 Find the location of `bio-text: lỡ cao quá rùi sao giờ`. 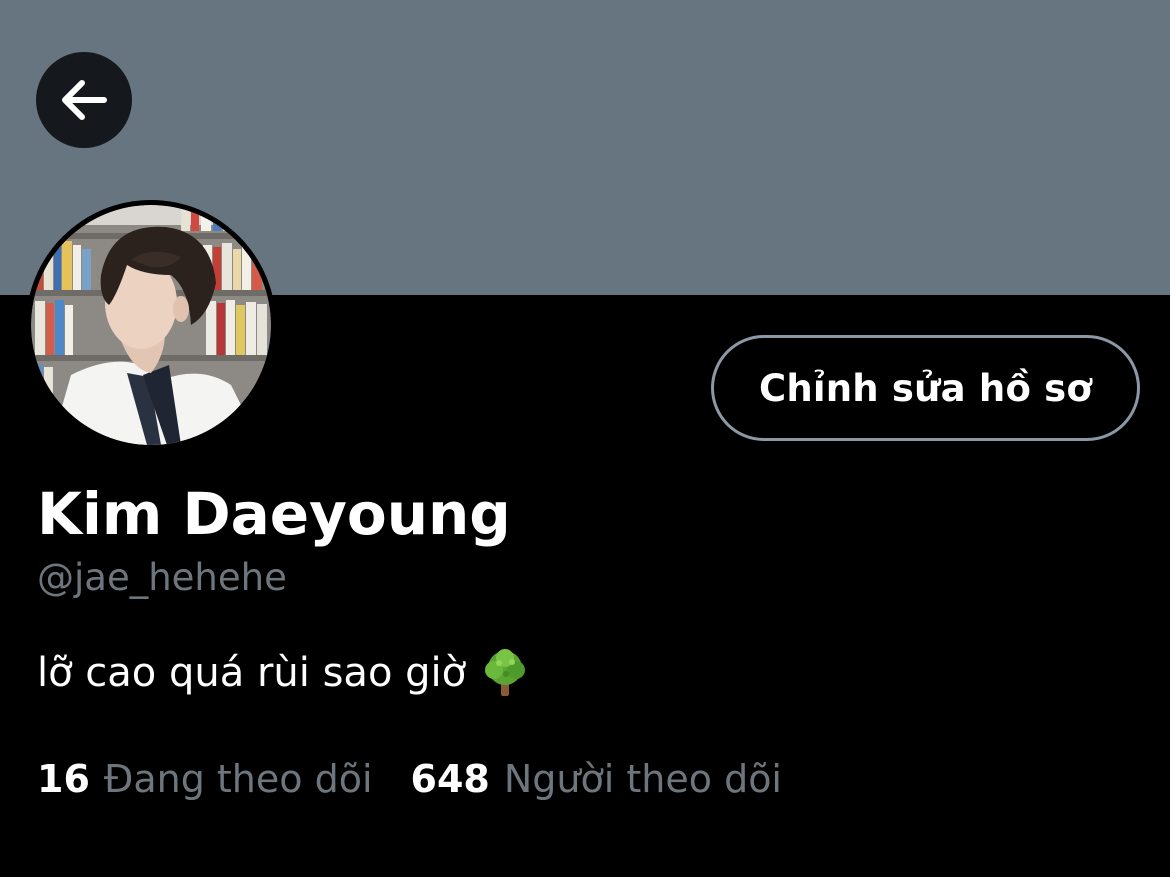

bio-text: lỡ cao quá rùi sao giờ is located at coordinates (252, 673).